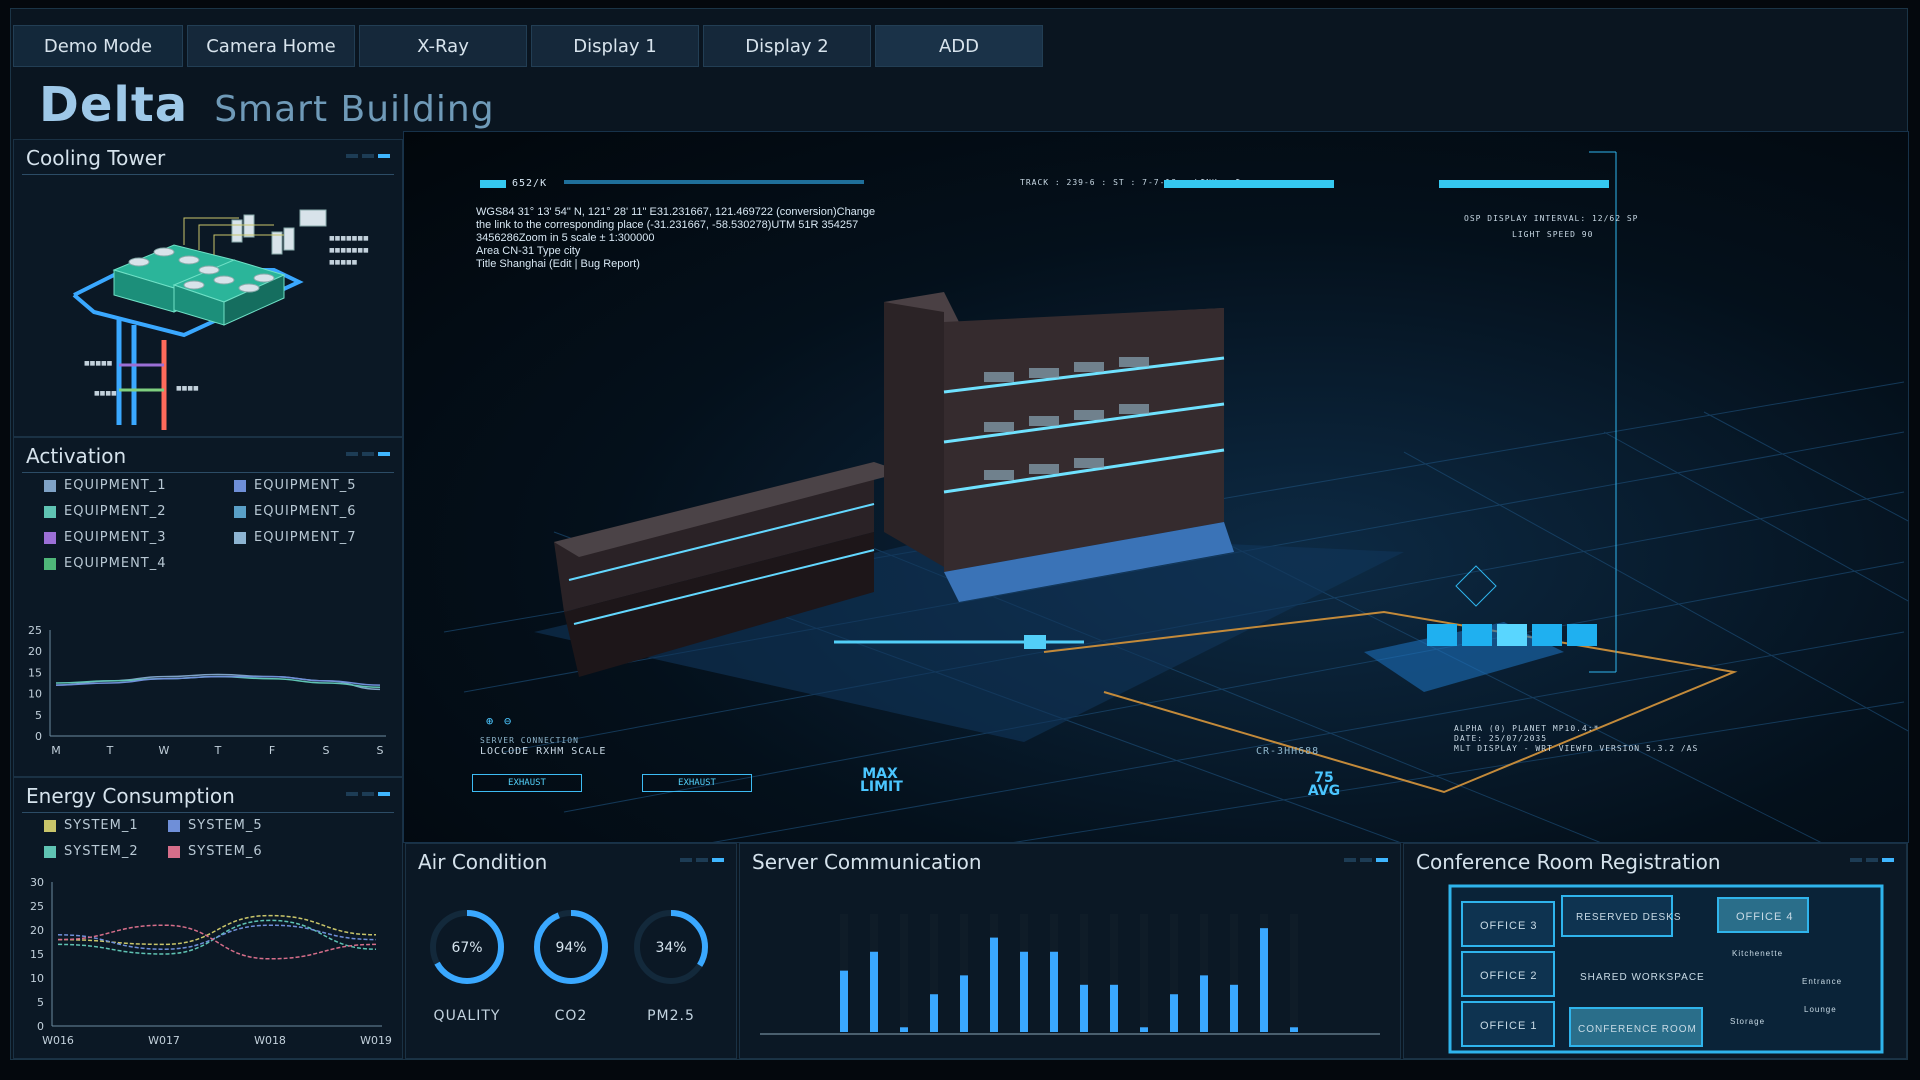  Describe the element at coordinates (295, 537) in the screenshot. I see `legend-item: EQUIPMENT_7` at that location.